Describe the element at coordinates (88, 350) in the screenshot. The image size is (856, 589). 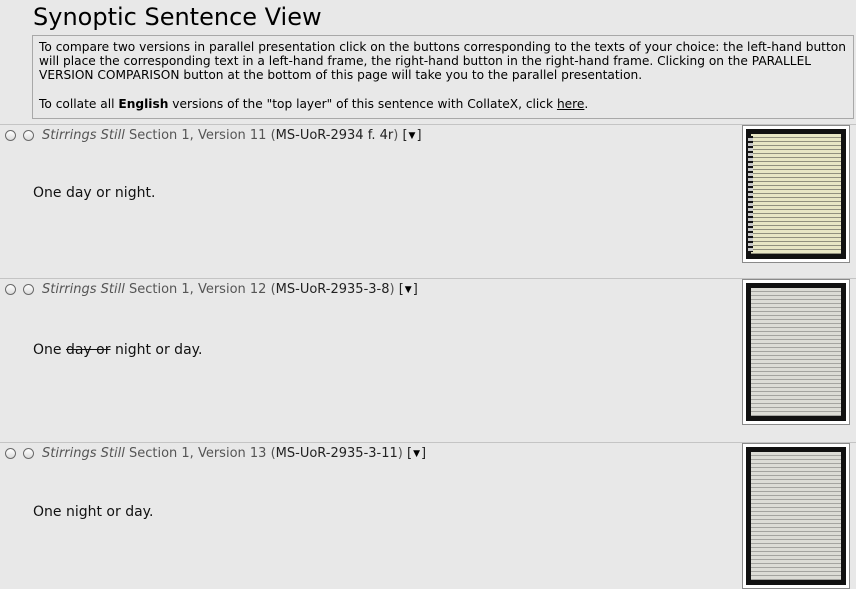
I see `deleted-text: day or` at that location.